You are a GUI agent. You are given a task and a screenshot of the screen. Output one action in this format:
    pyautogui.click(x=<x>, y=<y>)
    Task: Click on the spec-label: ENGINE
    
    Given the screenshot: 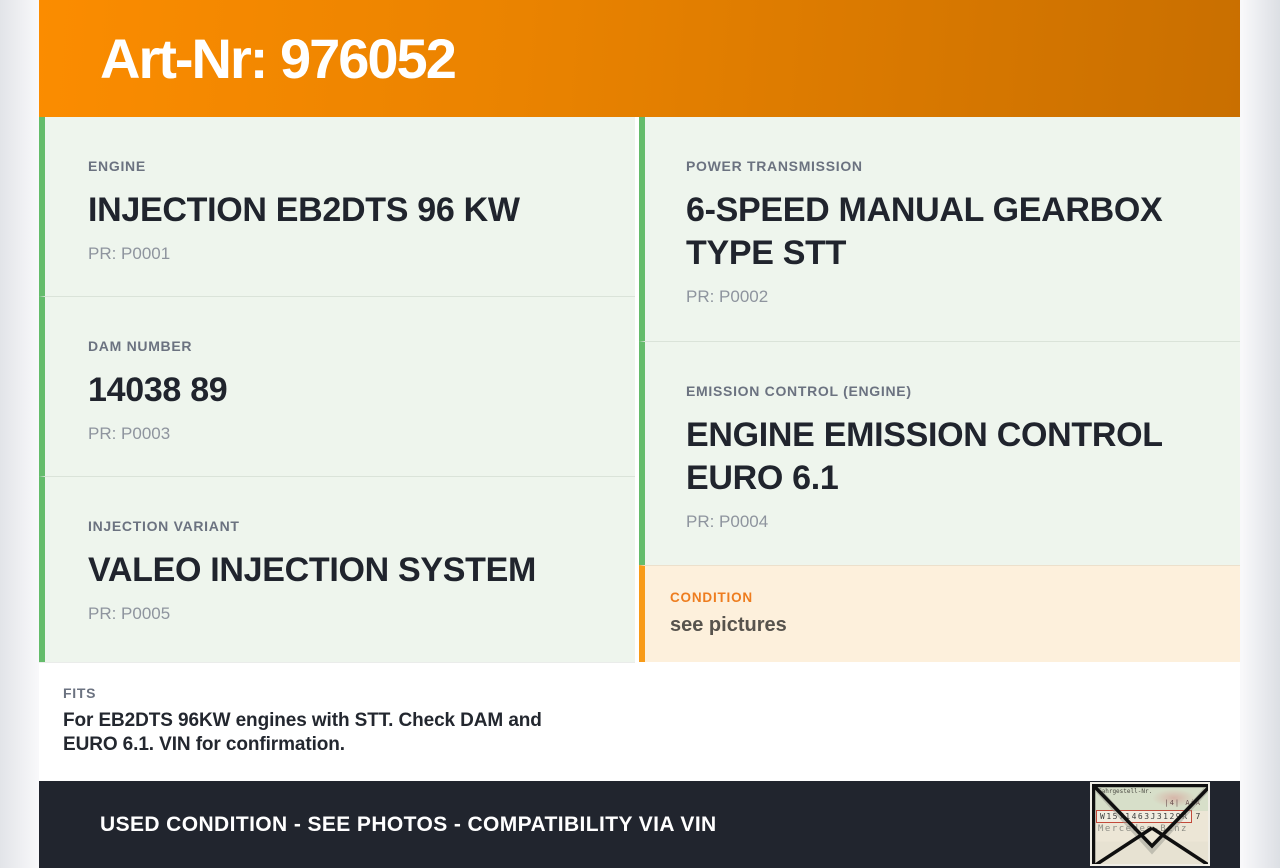 What is the action you would take?
    pyautogui.click(x=117, y=166)
    